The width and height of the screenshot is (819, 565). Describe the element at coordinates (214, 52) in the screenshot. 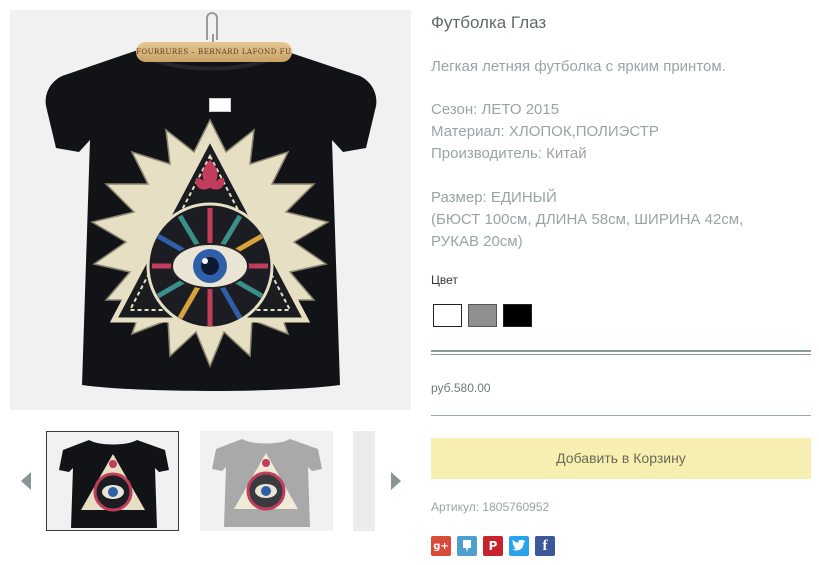

I see `hanger-label: FOURRURES – BERNARD LAFOND FURS` at that location.